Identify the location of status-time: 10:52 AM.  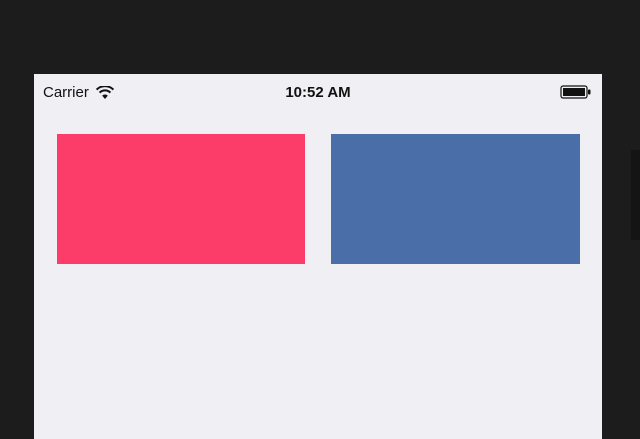
(318, 92).